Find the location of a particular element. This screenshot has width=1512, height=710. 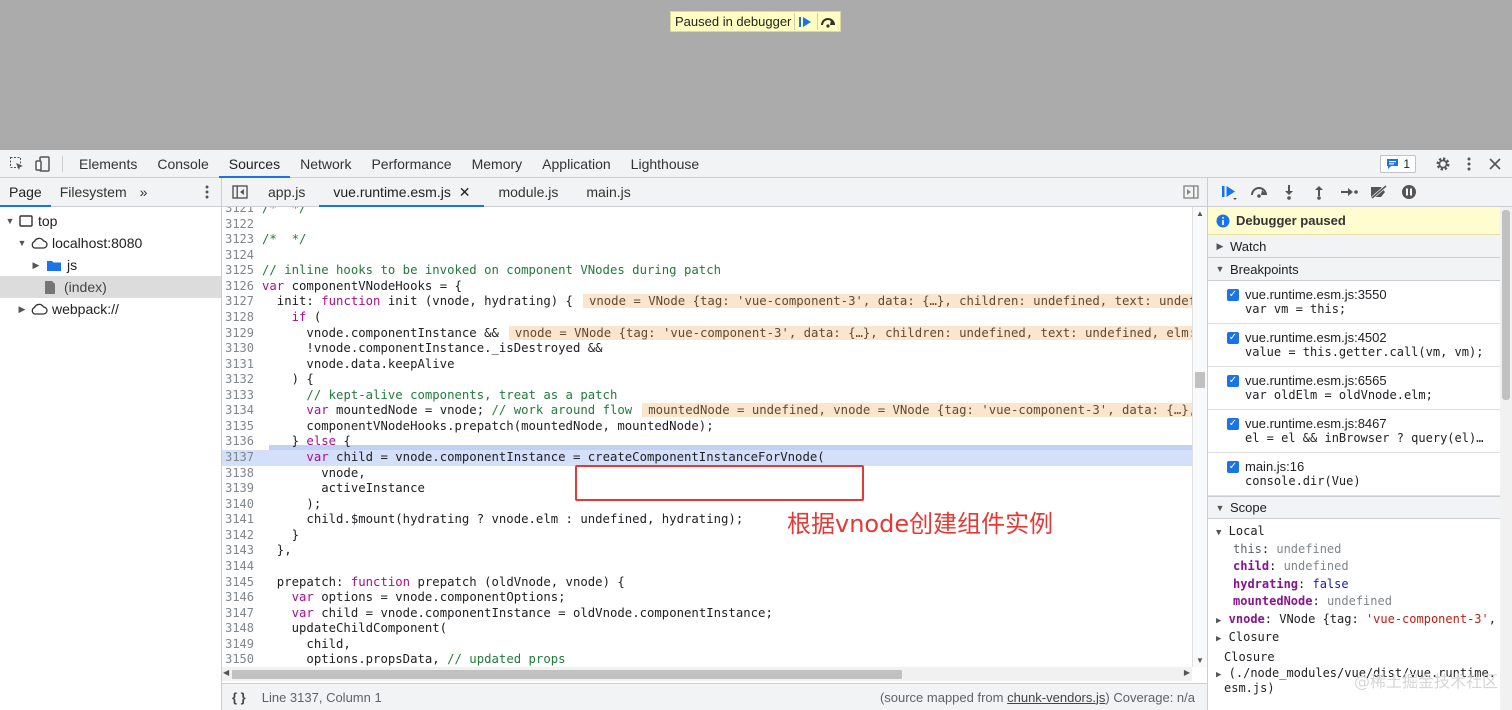

deactivate-breakpoints-icon is located at coordinates (1379, 192).